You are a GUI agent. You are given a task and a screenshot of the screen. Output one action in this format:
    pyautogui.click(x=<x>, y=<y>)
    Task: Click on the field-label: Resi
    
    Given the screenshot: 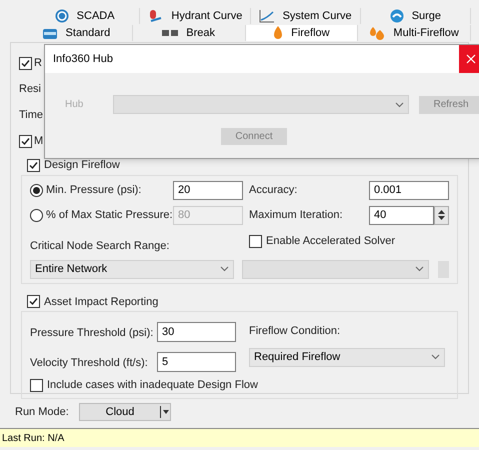 What is the action you would take?
    pyautogui.click(x=30, y=89)
    